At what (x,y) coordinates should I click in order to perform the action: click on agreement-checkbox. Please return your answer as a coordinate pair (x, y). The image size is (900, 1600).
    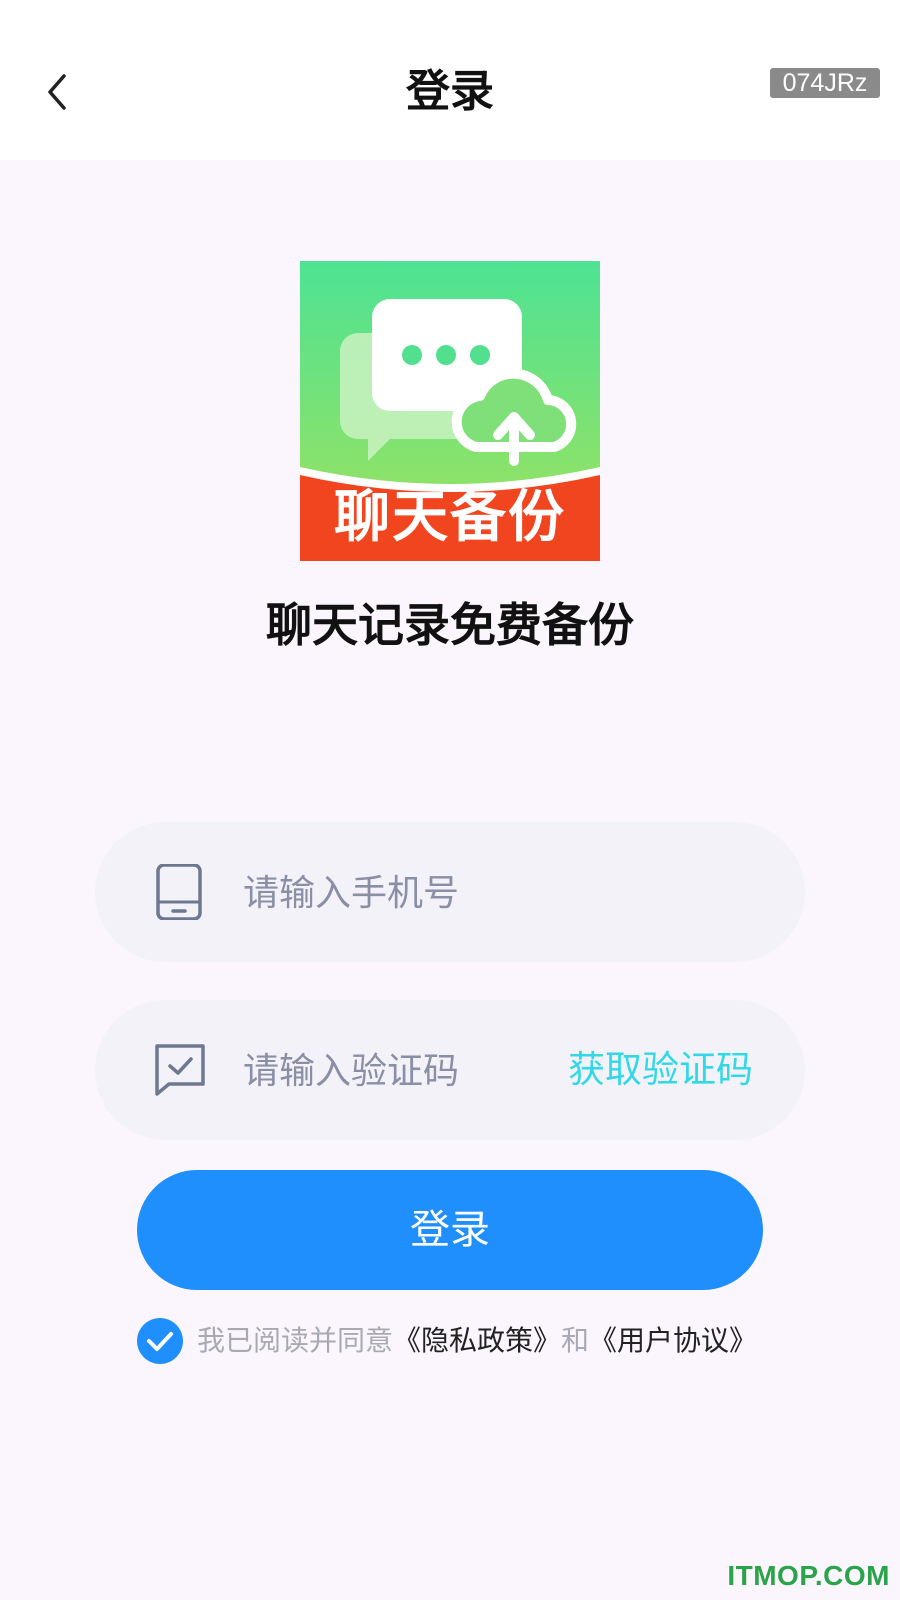
    Looking at the image, I should click on (160, 1341).